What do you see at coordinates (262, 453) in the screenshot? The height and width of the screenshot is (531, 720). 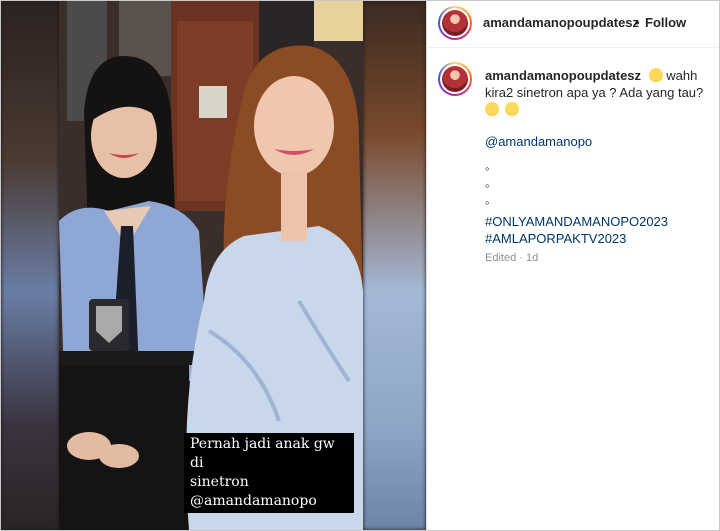 I see `story-caption-line-1: Pernah jadi anak gw di` at bounding box center [262, 453].